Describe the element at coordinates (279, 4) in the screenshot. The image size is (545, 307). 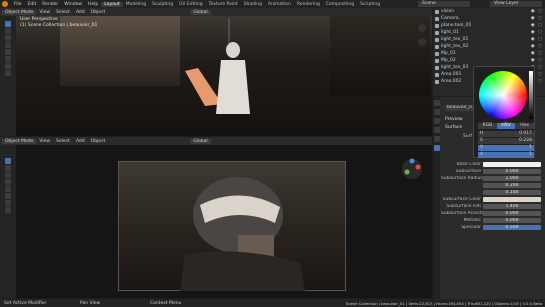
I see `workspace-tab-animation: Animation` at that location.